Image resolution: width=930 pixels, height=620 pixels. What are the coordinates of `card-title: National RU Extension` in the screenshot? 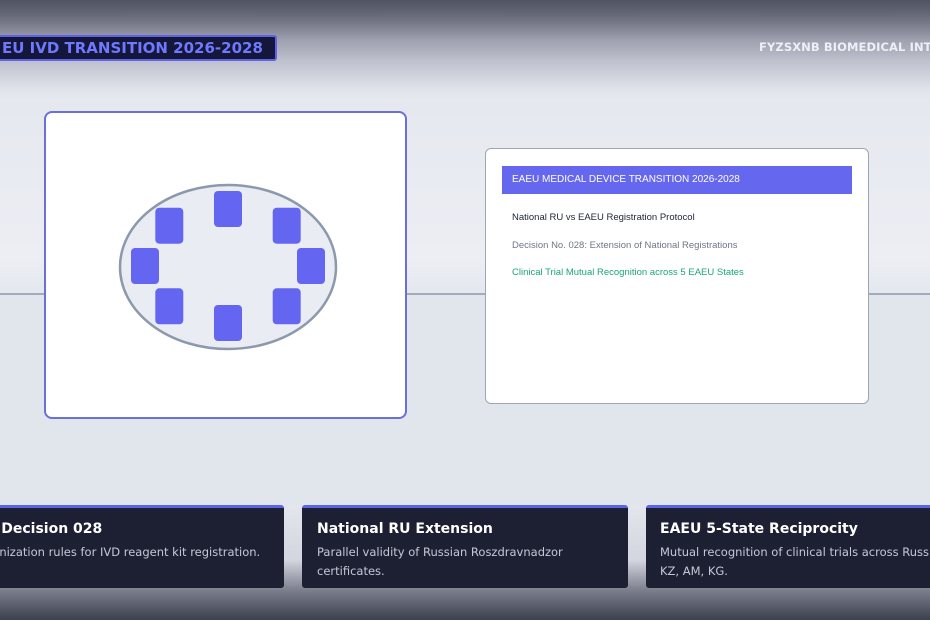 It's located at (405, 529).